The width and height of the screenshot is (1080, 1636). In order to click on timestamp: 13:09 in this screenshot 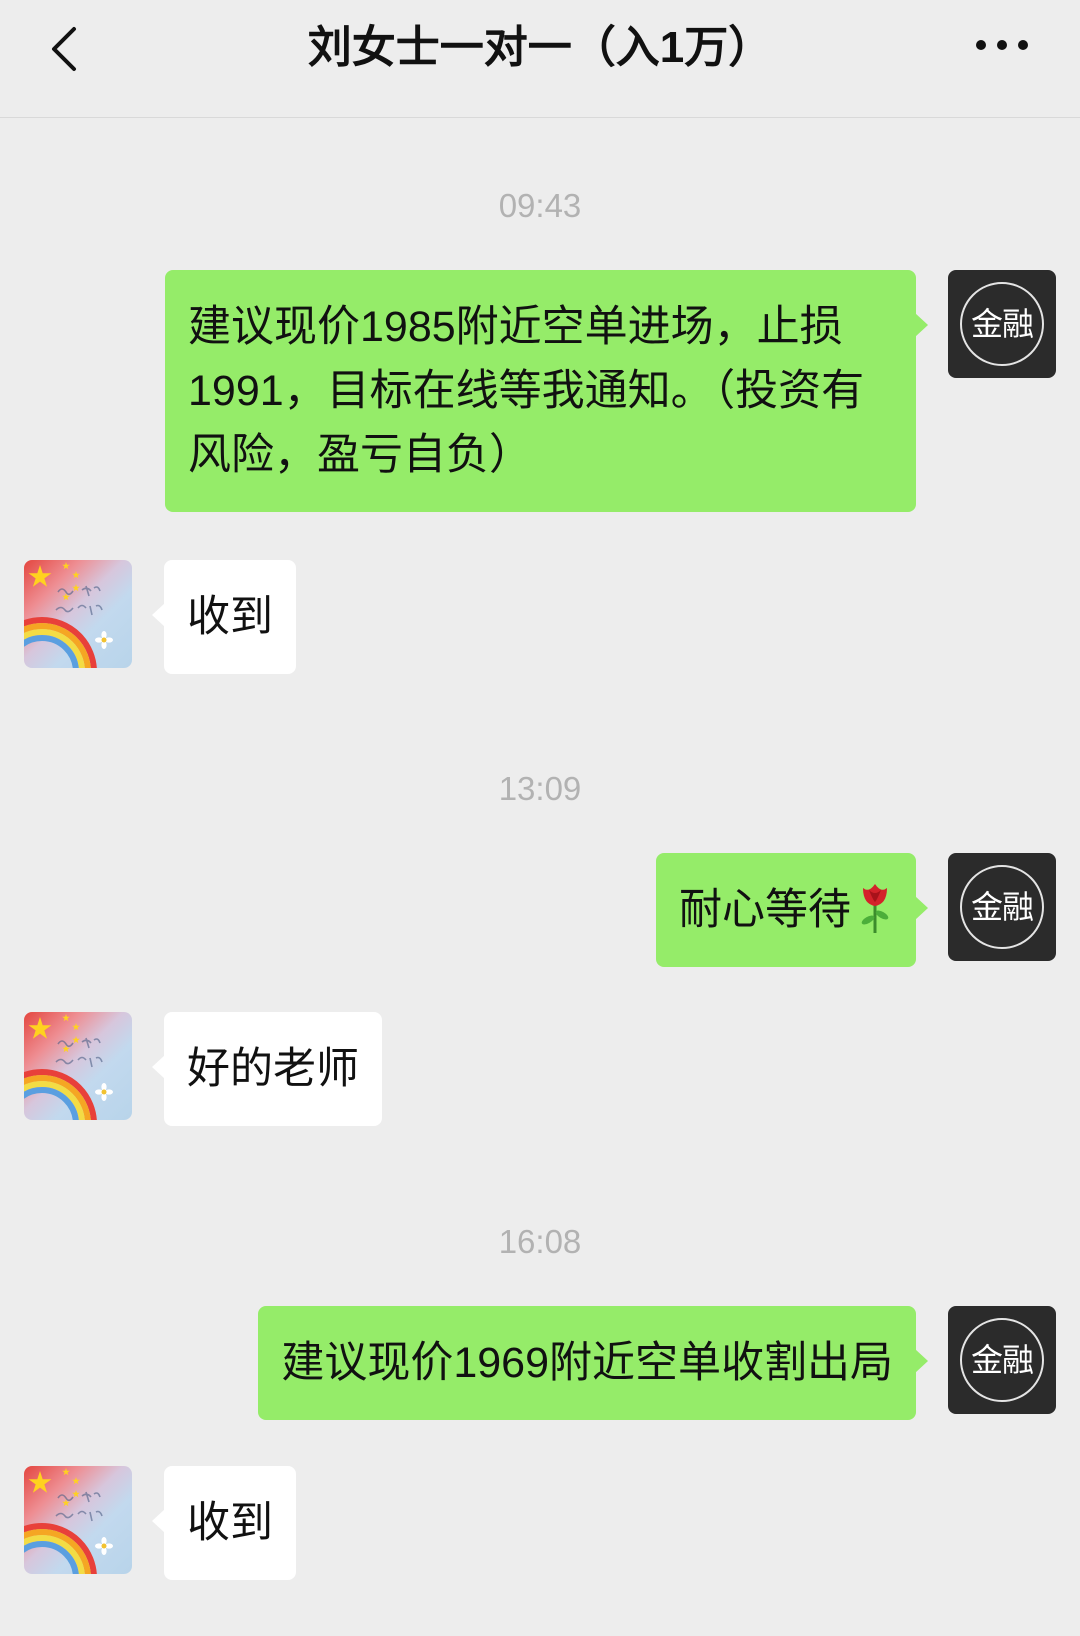, I will do `click(540, 788)`.